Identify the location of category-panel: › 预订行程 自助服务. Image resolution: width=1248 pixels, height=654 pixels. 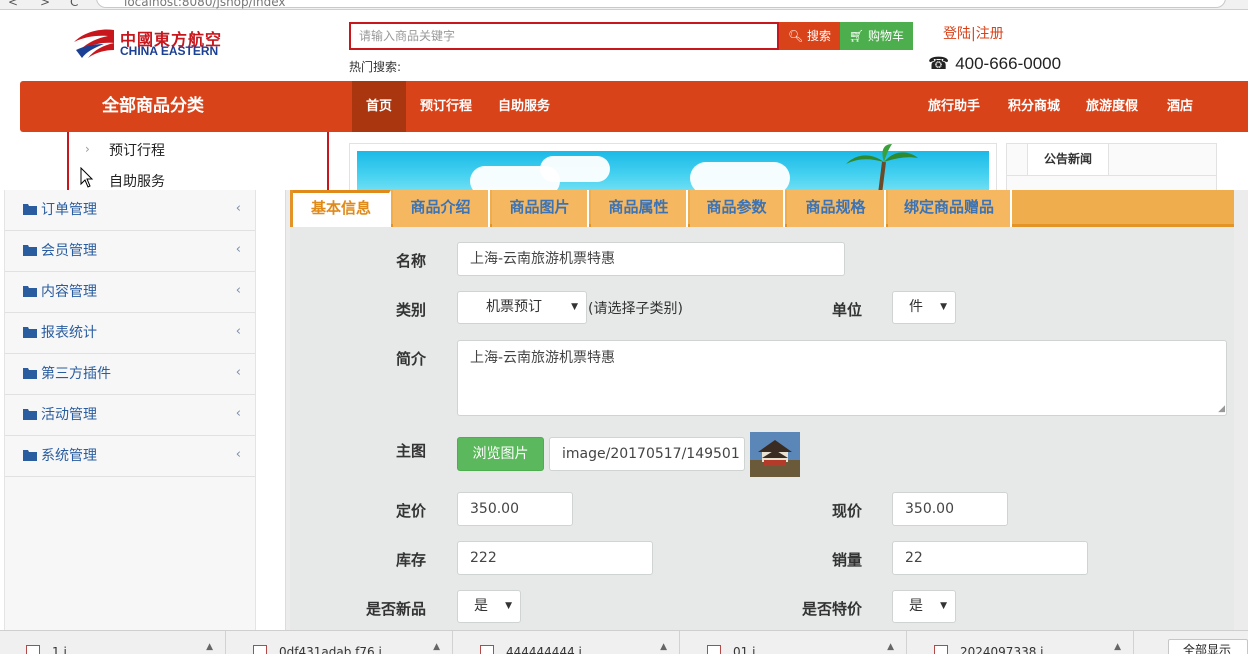
(198, 162).